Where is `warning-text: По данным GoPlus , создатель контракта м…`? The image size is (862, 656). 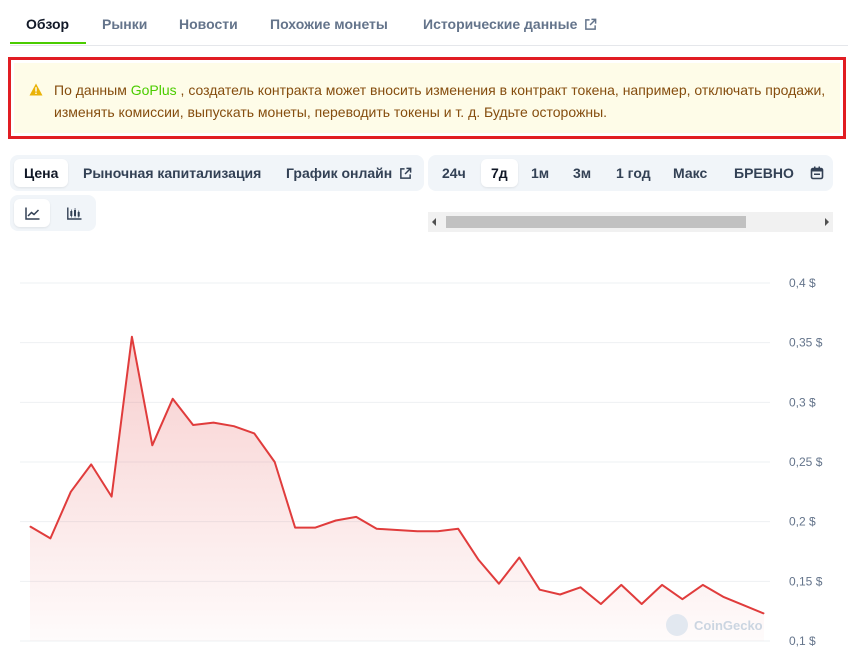
warning-text: По данным GoPlus , создатель контракта м… is located at coordinates (444, 101).